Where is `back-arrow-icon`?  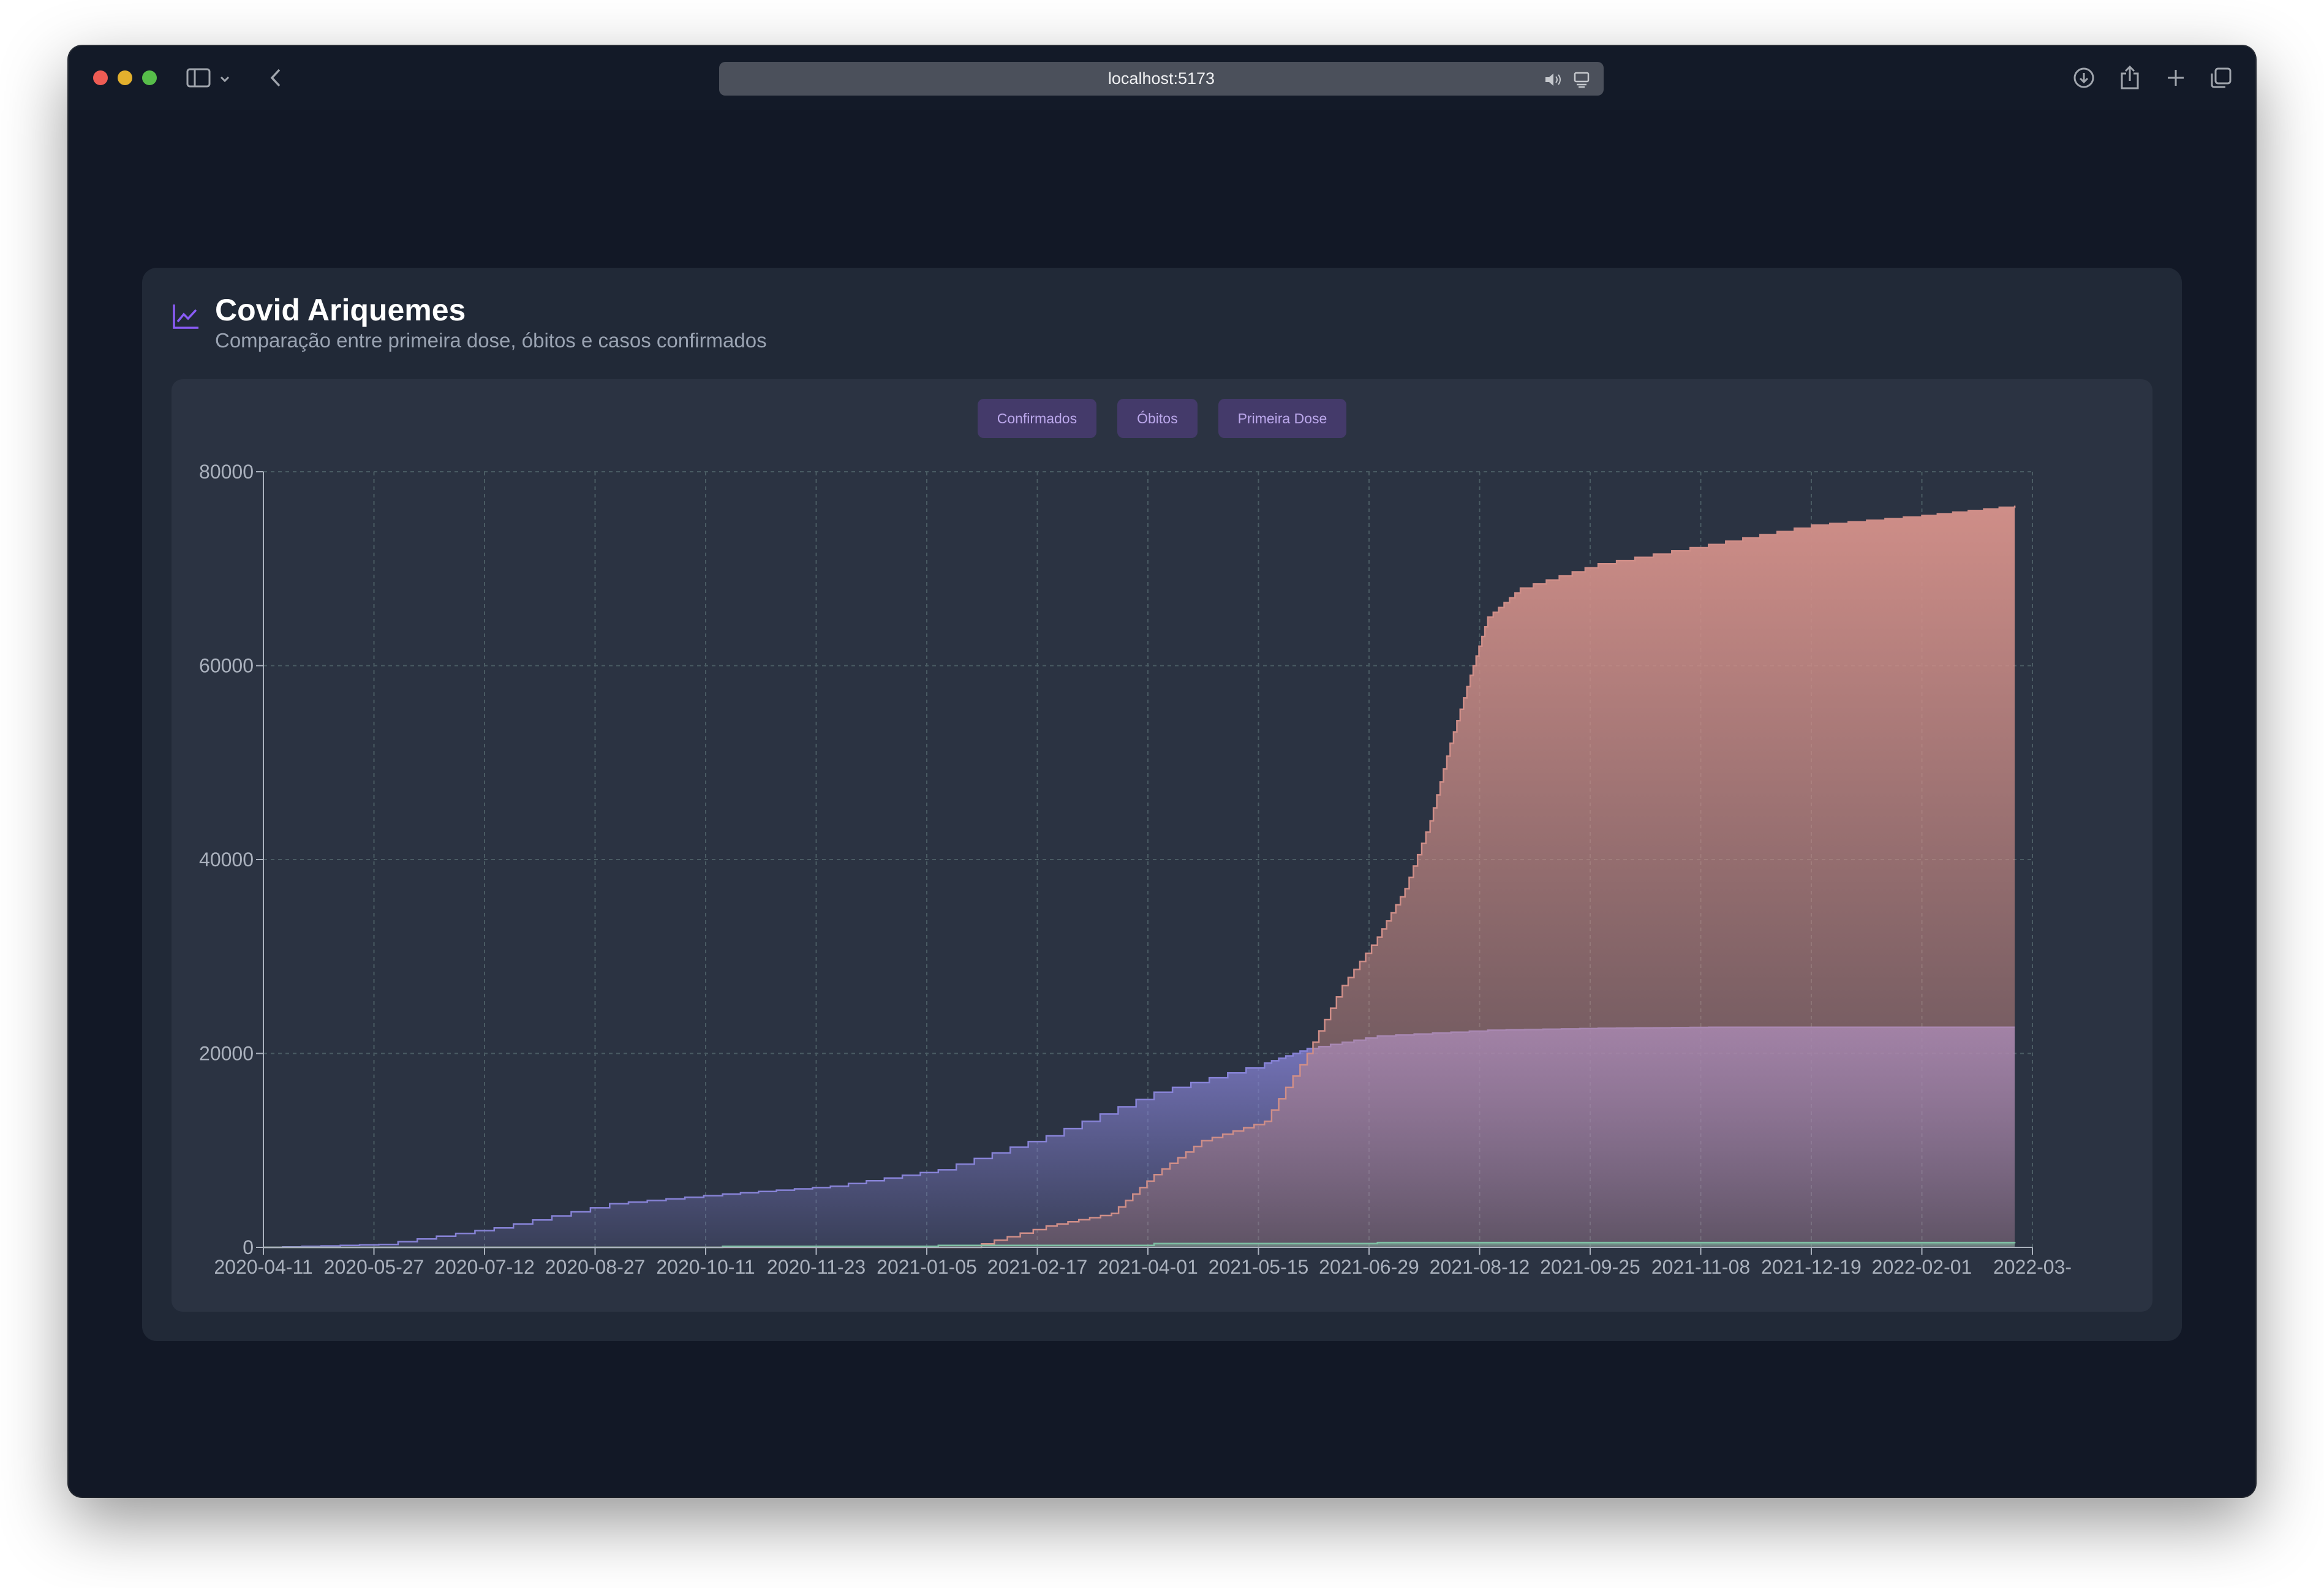 back-arrow-icon is located at coordinates (275, 77).